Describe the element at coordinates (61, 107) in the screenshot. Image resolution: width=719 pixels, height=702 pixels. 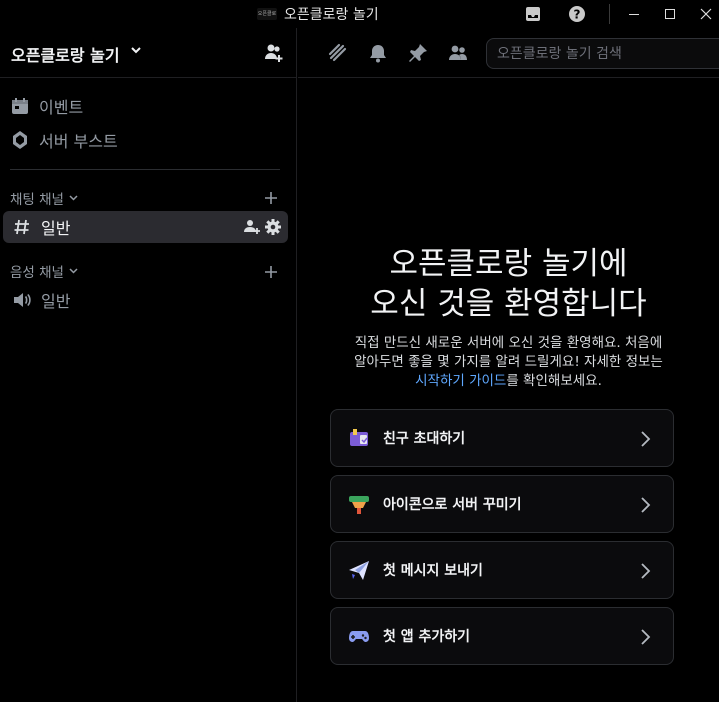
I see `sidebar-item-label: 이벤트` at that location.